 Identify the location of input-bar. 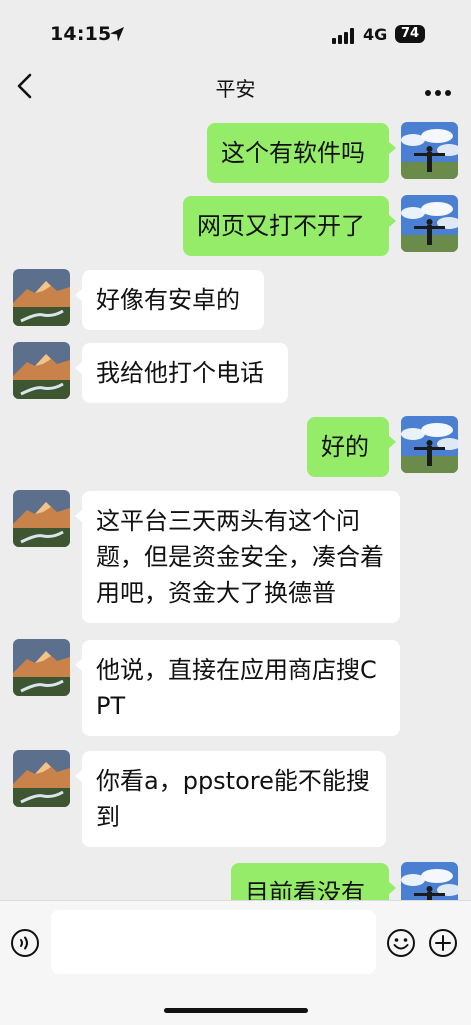
(235, 962).